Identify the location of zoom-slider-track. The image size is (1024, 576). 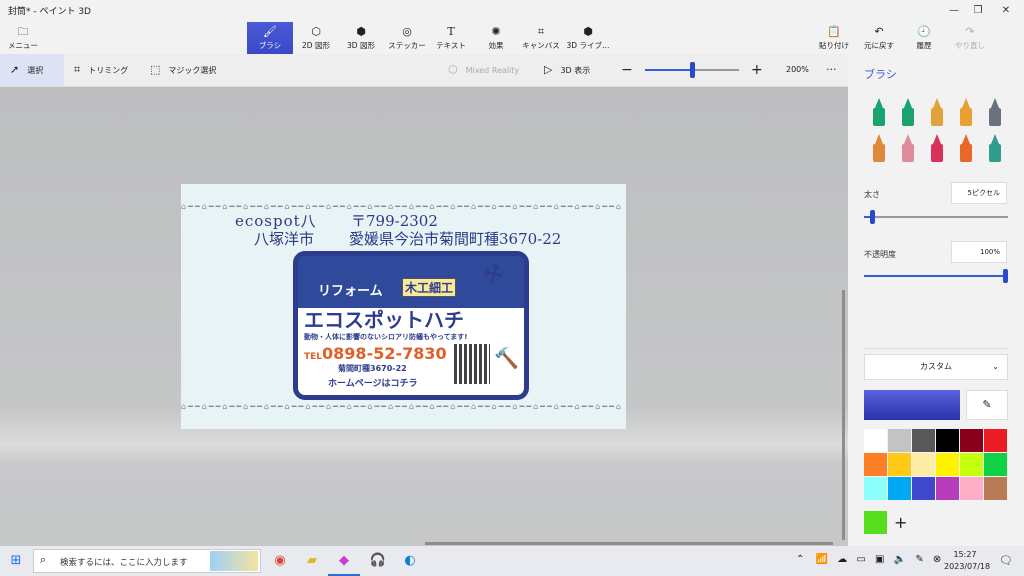
(692, 70).